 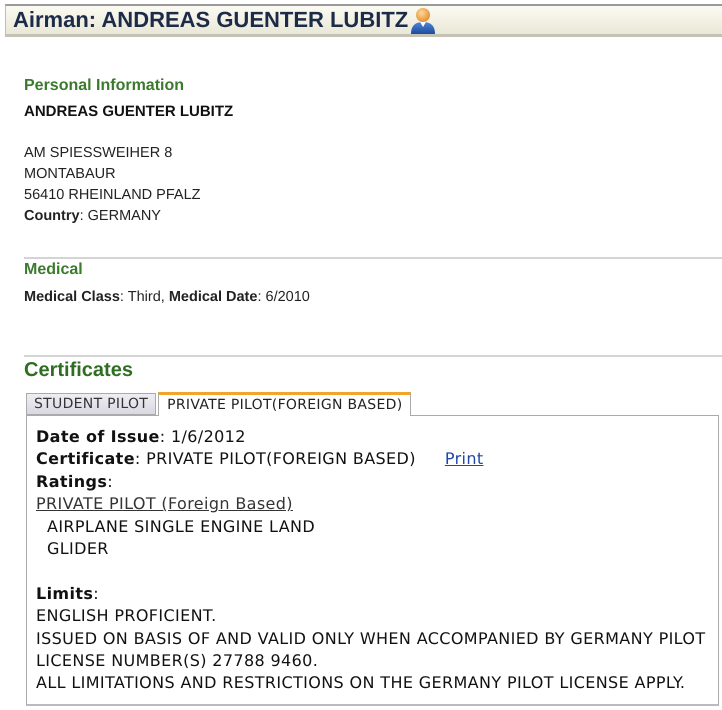 I want to click on limit-text: ENGLISH PROFICIENT., so click(x=127, y=616).